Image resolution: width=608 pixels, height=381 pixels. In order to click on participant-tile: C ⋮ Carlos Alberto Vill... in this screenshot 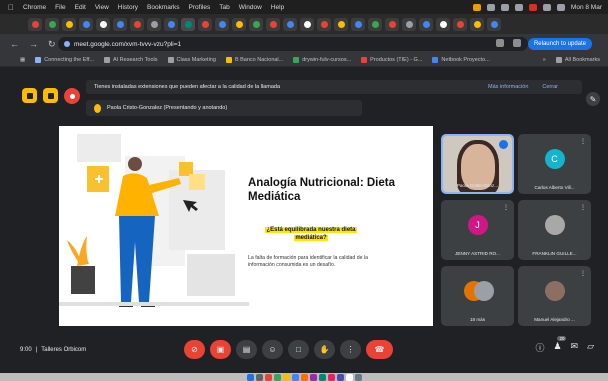, I will do `click(554, 164)`.